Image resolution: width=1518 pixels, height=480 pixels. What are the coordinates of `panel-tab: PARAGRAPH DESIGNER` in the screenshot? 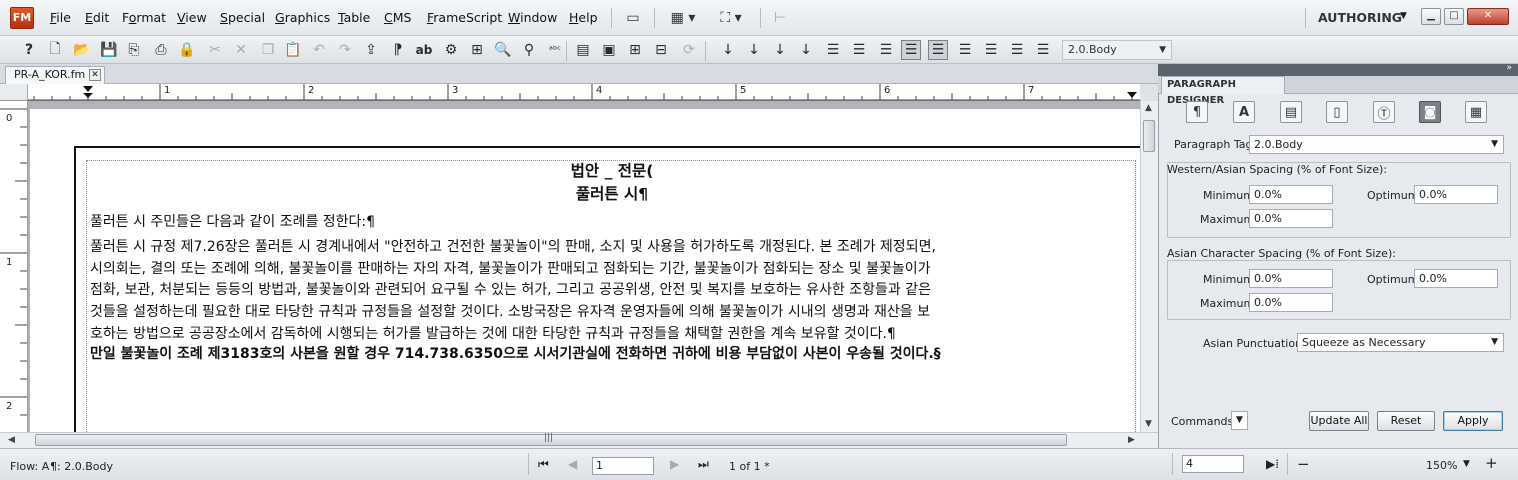 It's located at (1223, 91).